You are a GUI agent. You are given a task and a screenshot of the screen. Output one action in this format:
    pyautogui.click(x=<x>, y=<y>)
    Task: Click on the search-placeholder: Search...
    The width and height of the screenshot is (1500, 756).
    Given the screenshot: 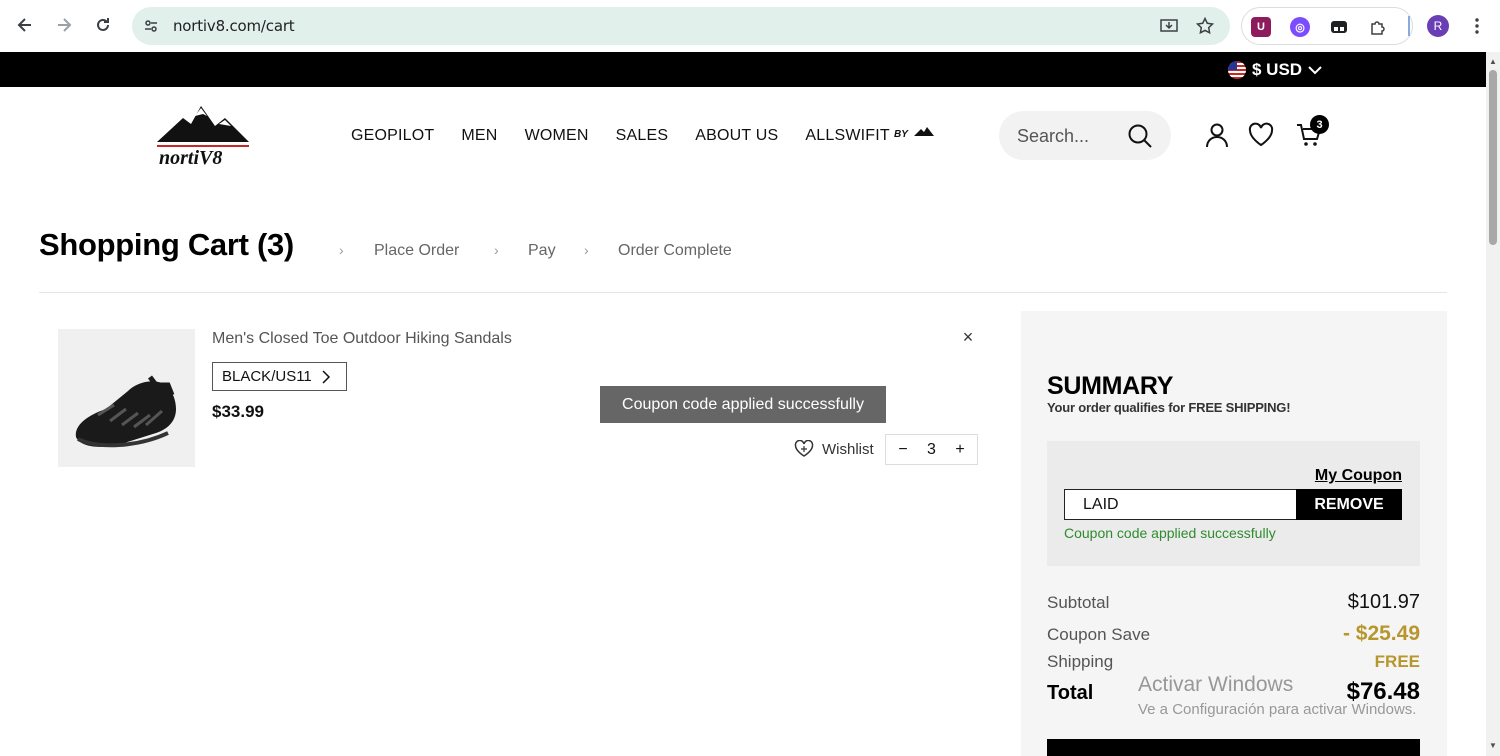 What is the action you would take?
    pyautogui.click(x=1053, y=136)
    